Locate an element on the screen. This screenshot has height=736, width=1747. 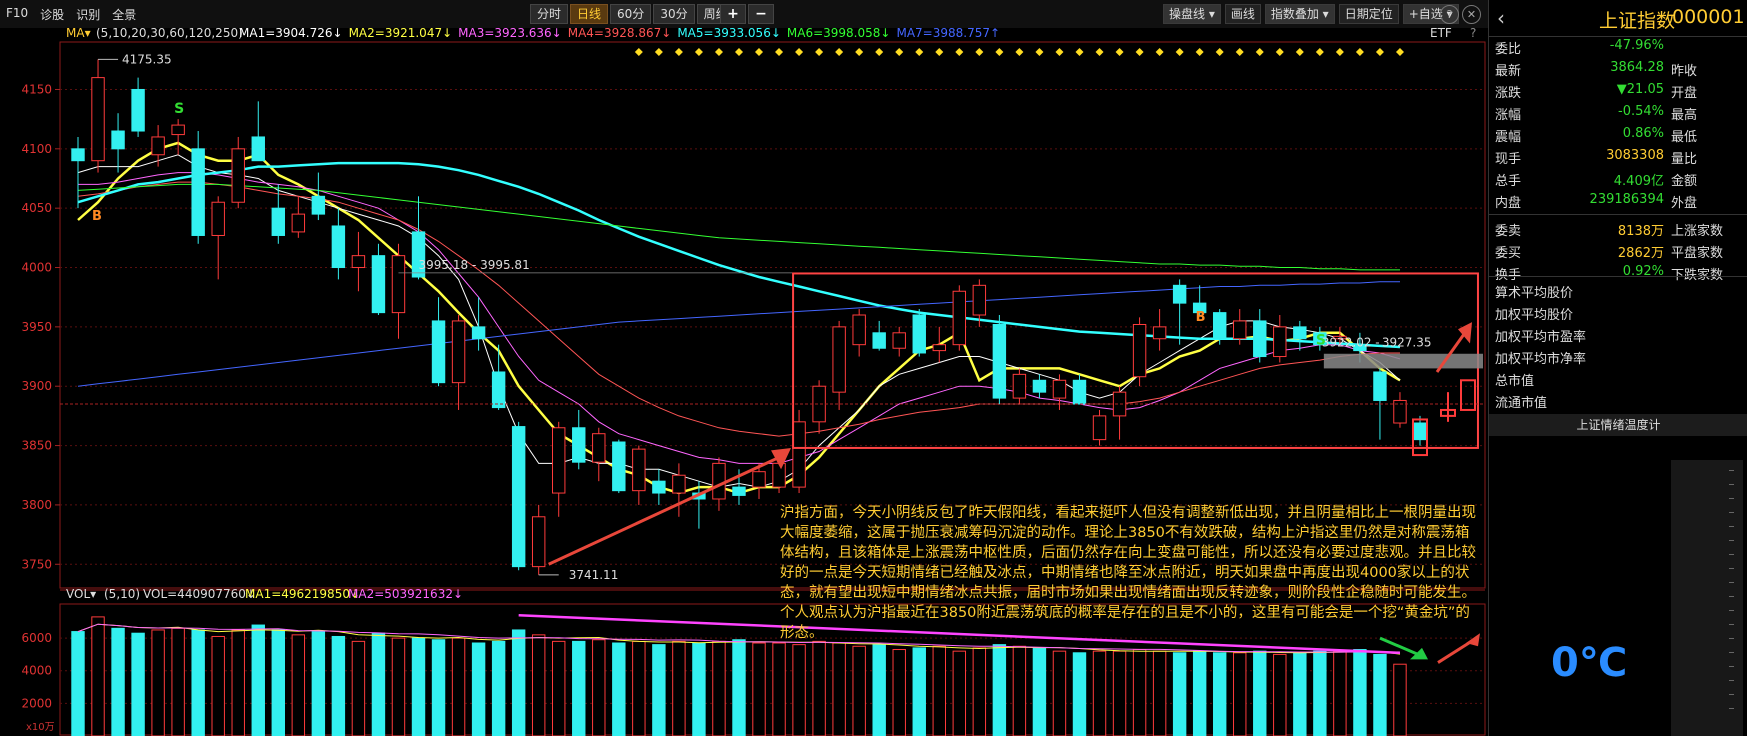
price-tick-label: 4000 is located at coordinates (36, 268).